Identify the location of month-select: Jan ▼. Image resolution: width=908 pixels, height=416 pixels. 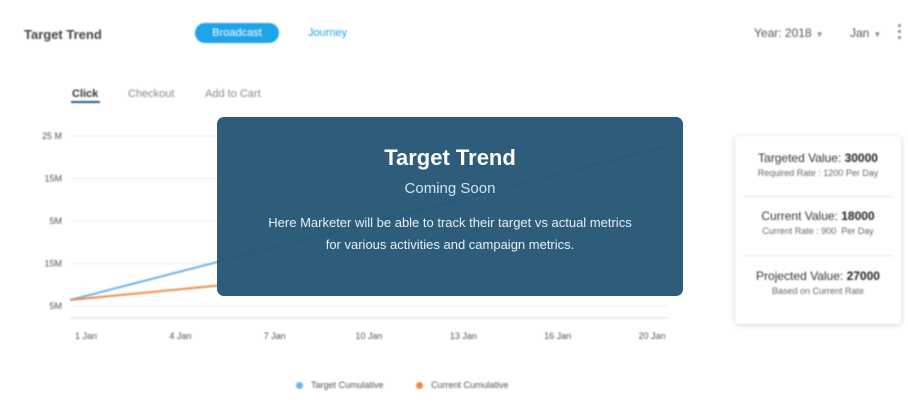
(865, 33).